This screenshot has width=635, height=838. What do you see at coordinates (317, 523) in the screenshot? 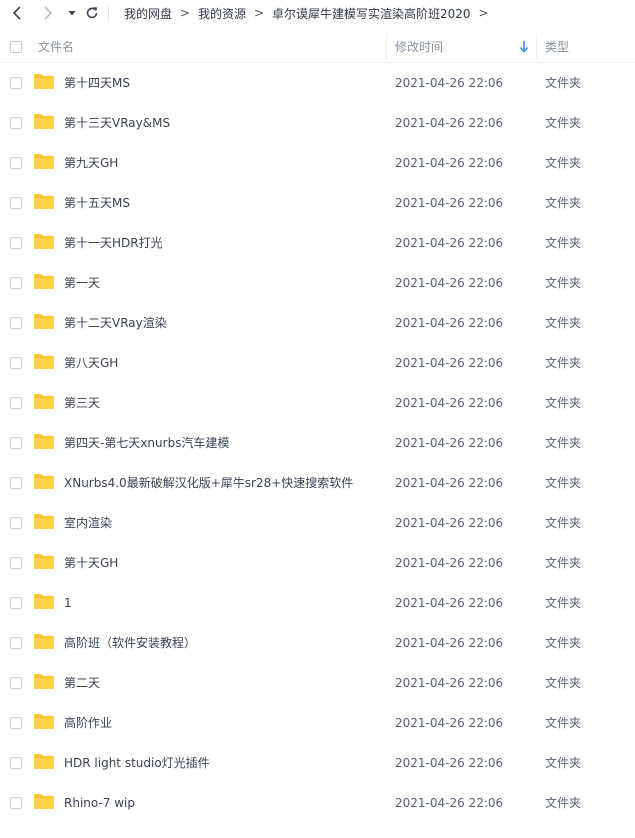
I see `file-row: 室内渲染 2021-04-26 22:06 文件夹` at bounding box center [317, 523].